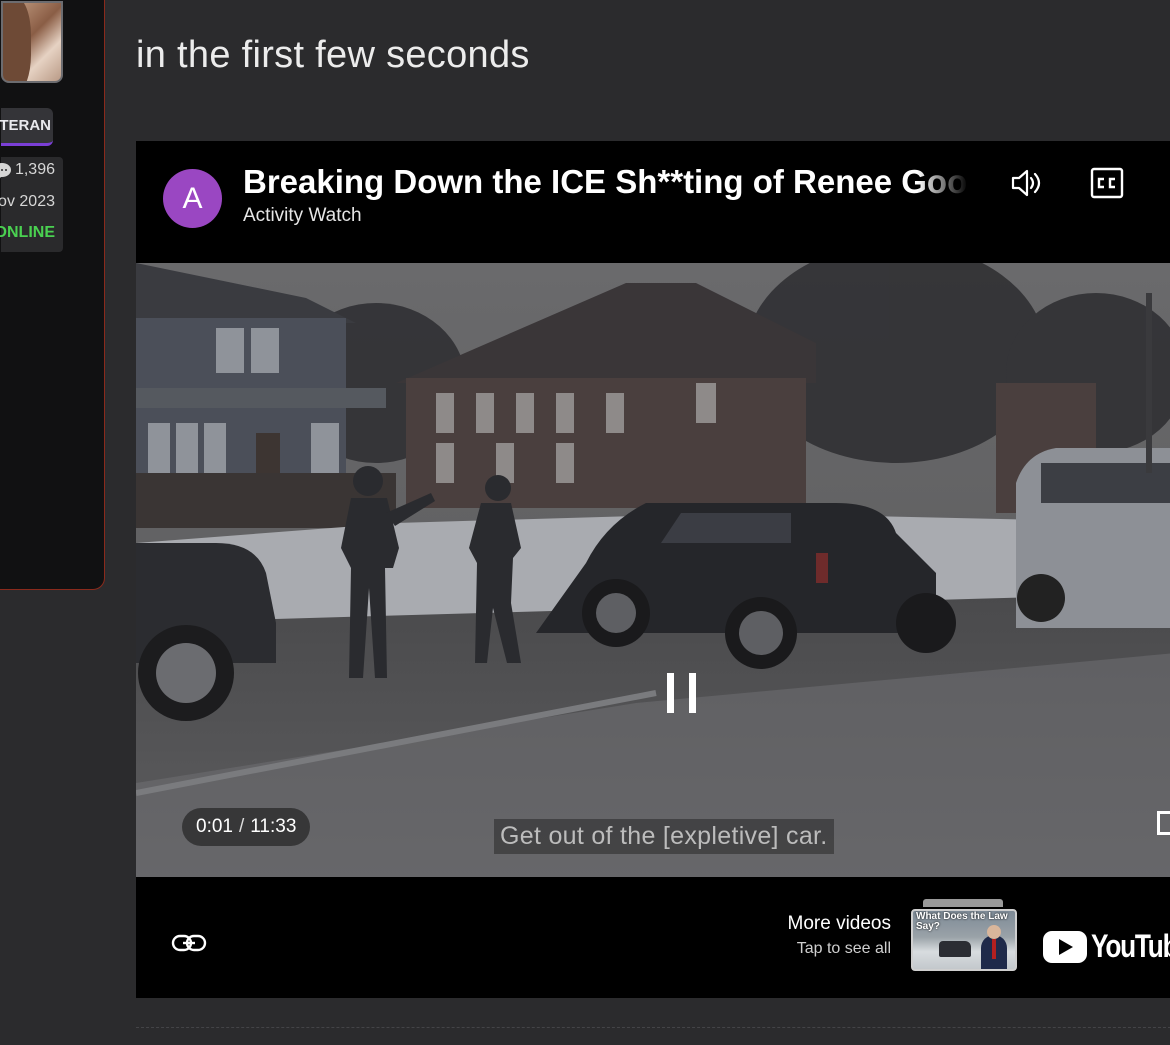 This screenshot has height=1045, width=1170. What do you see at coordinates (246, 827) in the screenshot?
I see `time-display: 0:01 / 11:33` at bounding box center [246, 827].